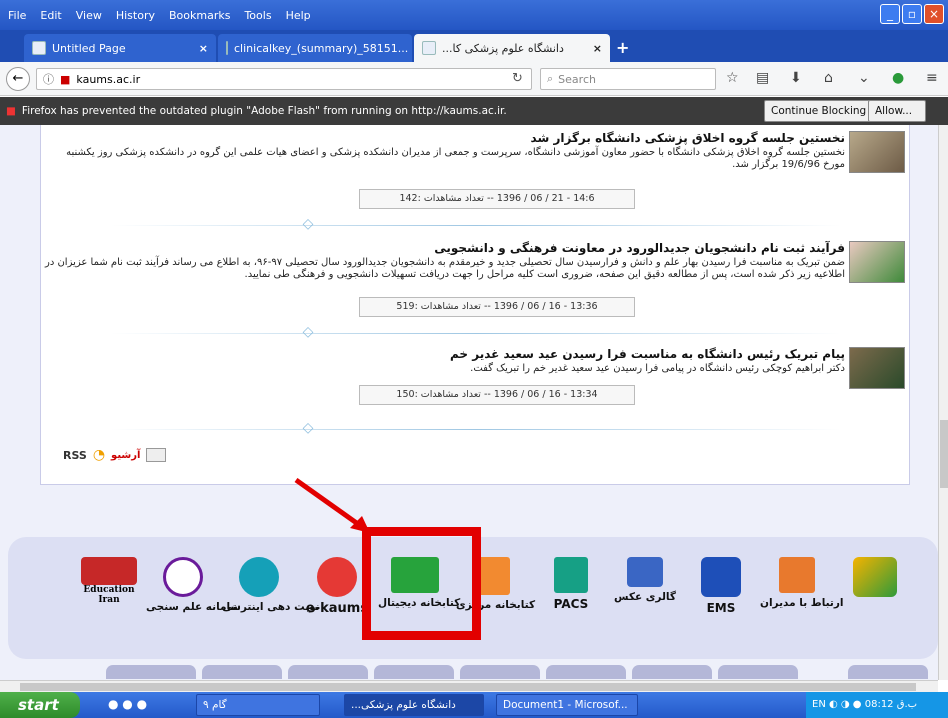  I want to click on education-iran-link: Education Iran, so click(109, 581).